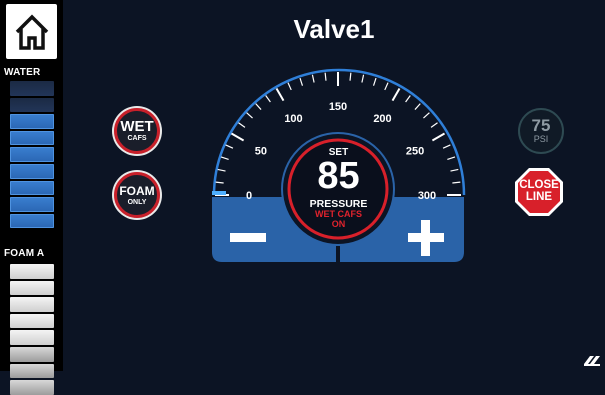 Image resolution: width=605 pixels, height=395 pixels. What do you see at coordinates (338, 224) in the screenshot?
I see `mode-status-line2: ON` at bounding box center [338, 224].